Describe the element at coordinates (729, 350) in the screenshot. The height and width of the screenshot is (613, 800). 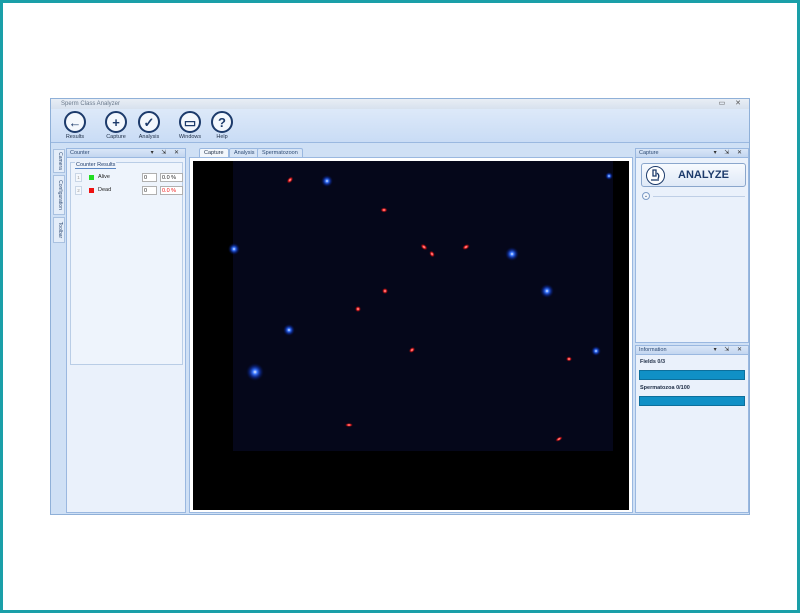
I see `information-panel-controls: ▾ ⇲ ✕` at that location.